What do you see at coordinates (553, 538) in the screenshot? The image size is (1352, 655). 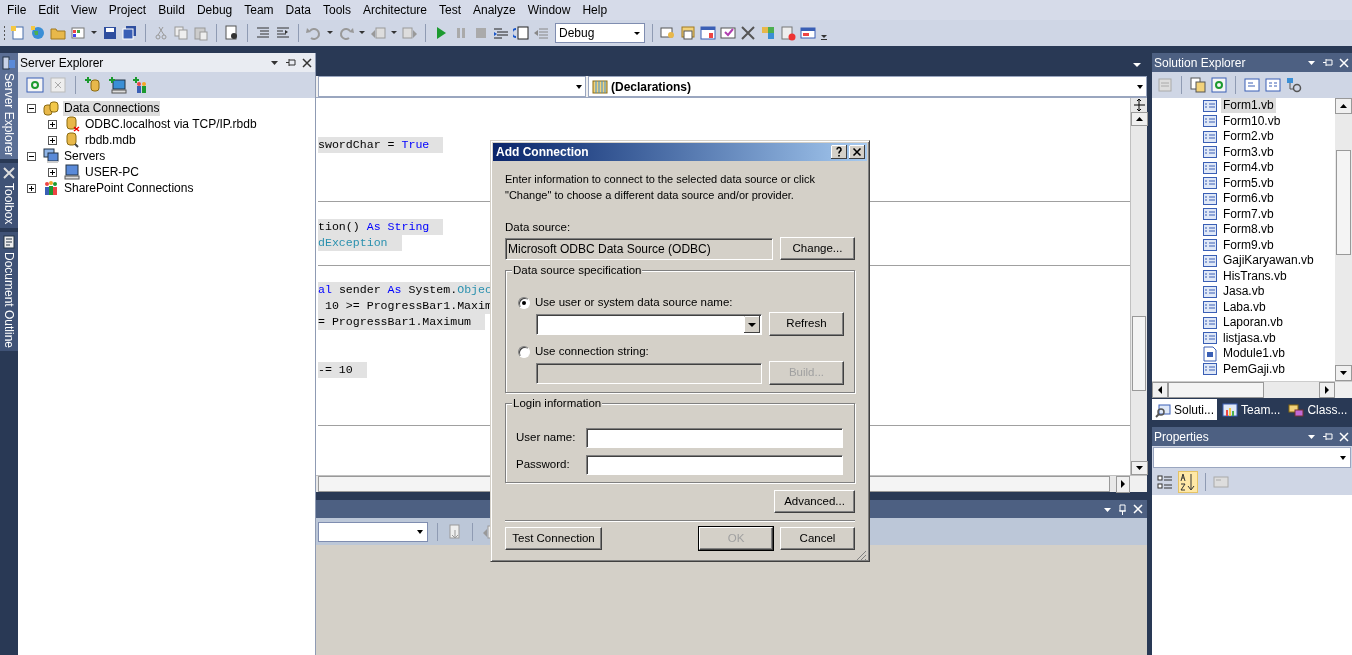 I see `test-connection-button: Test Connection` at bounding box center [553, 538].